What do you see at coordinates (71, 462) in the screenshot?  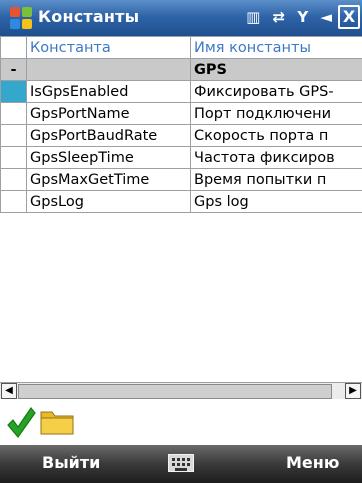 I see `exit-softkey: Выйти` at bounding box center [71, 462].